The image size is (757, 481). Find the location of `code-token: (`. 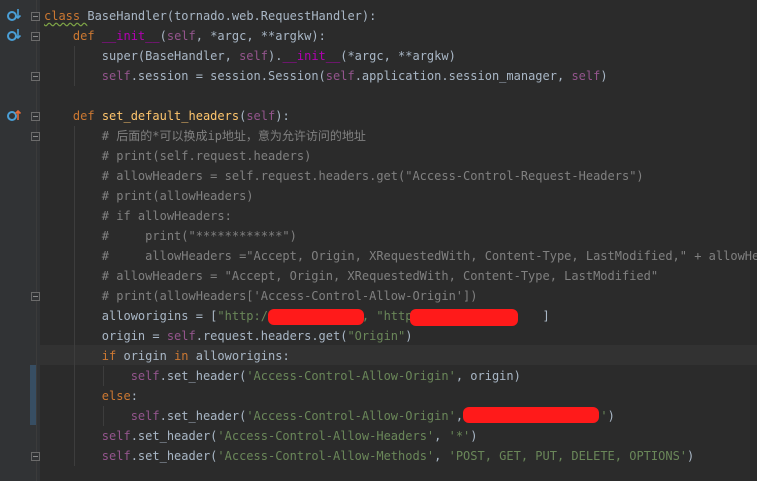

code-token: ( is located at coordinates (163, 36).